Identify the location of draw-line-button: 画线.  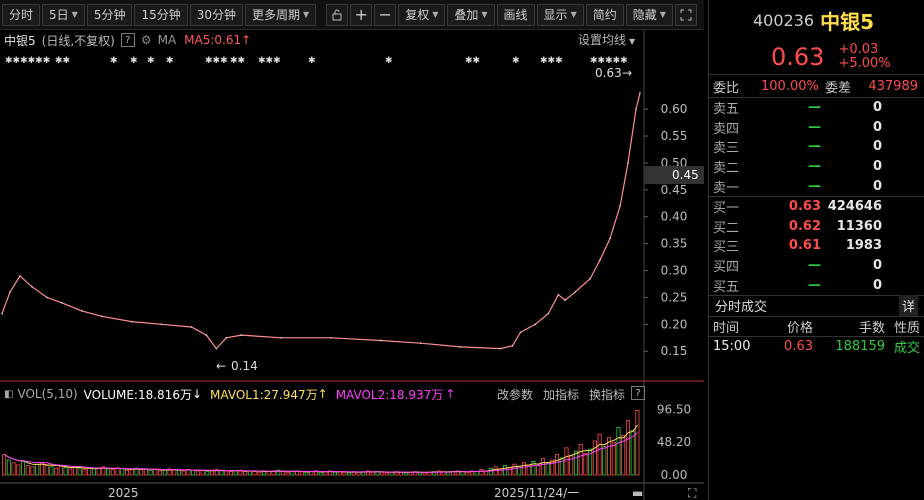
(515, 14).